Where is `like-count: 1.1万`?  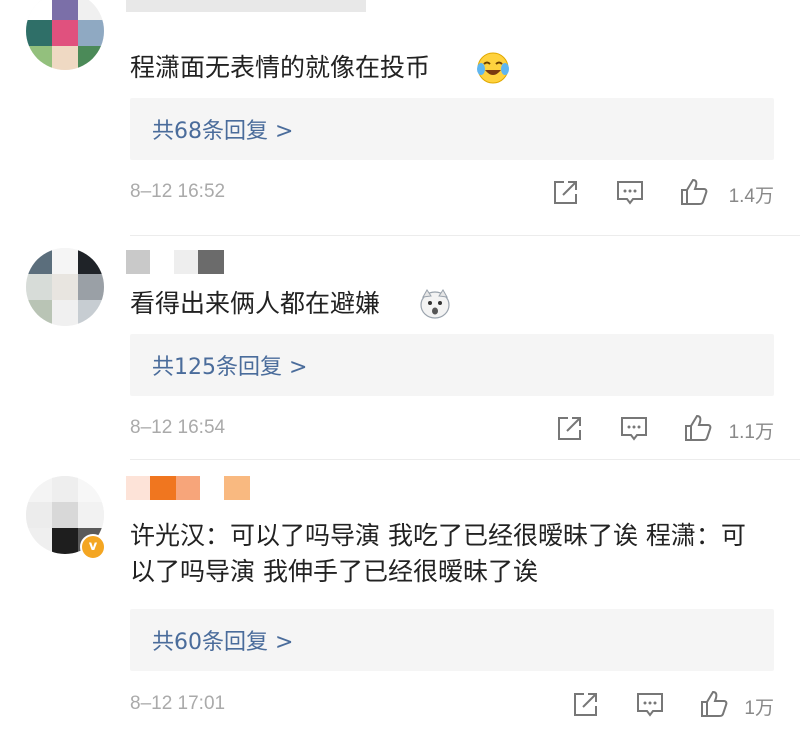 like-count: 1.1万 is located at coordinates (751, 432).